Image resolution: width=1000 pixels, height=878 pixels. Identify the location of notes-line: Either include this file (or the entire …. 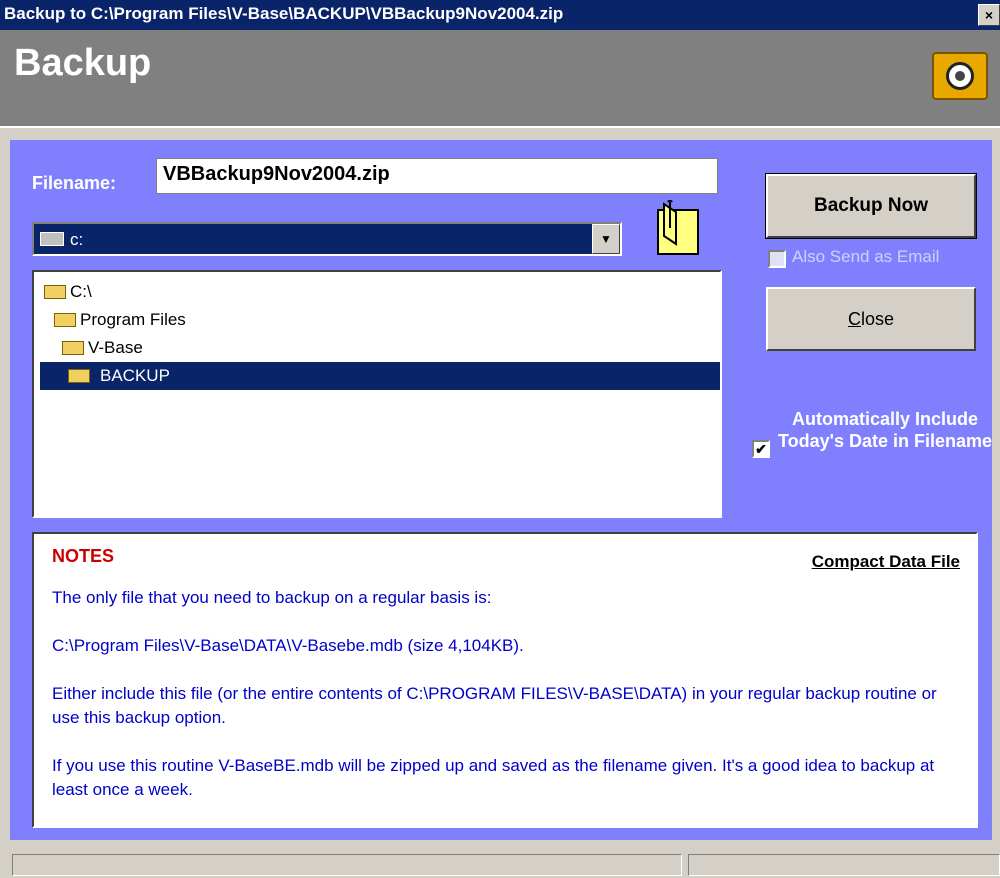
(494, 705).